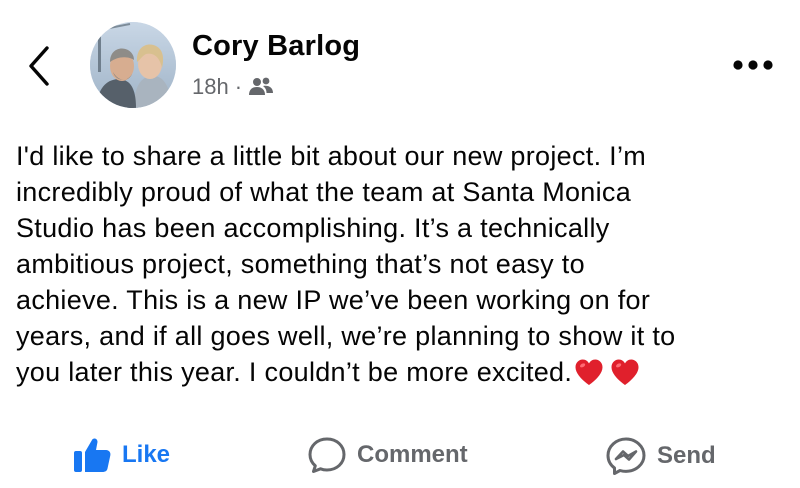 The width and height of the screenshot is (800, 488). Describe the element at coordinates (261, 87) in the screenshot. I see `friends-icon` at that location.